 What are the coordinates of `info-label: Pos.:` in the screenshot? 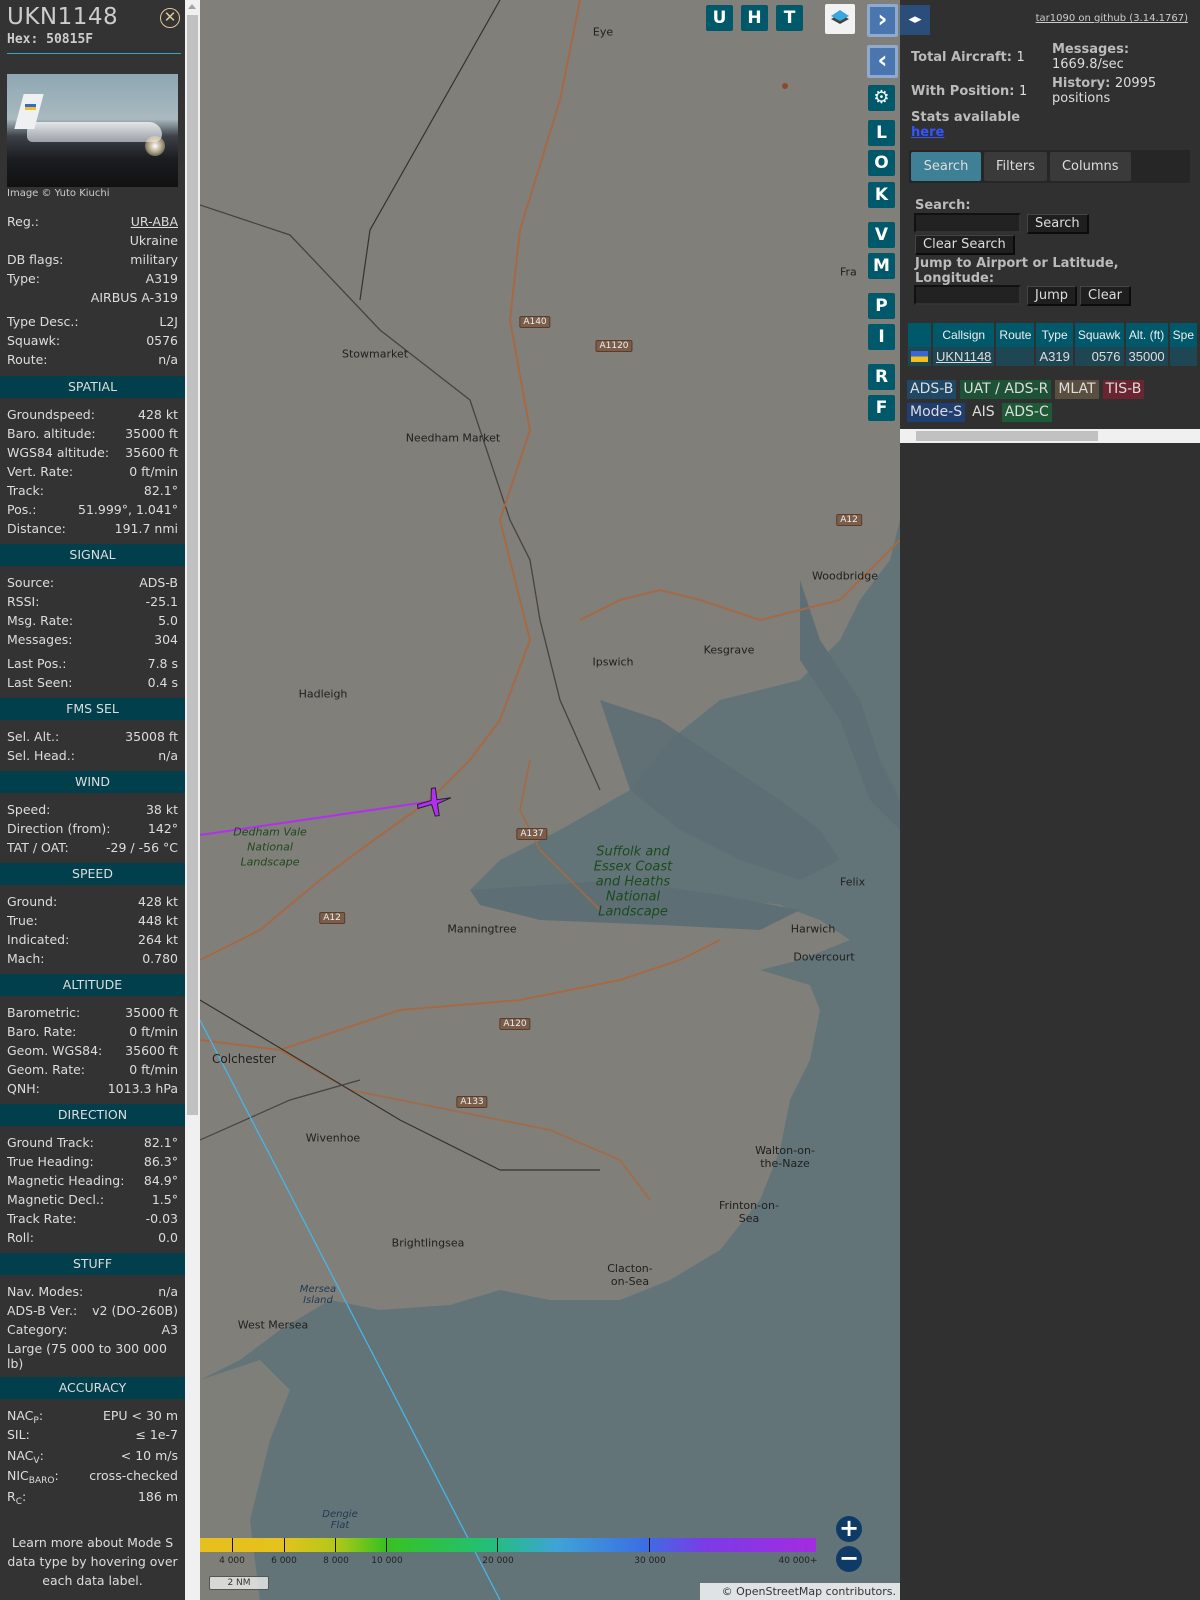 It's located at (22, 509).